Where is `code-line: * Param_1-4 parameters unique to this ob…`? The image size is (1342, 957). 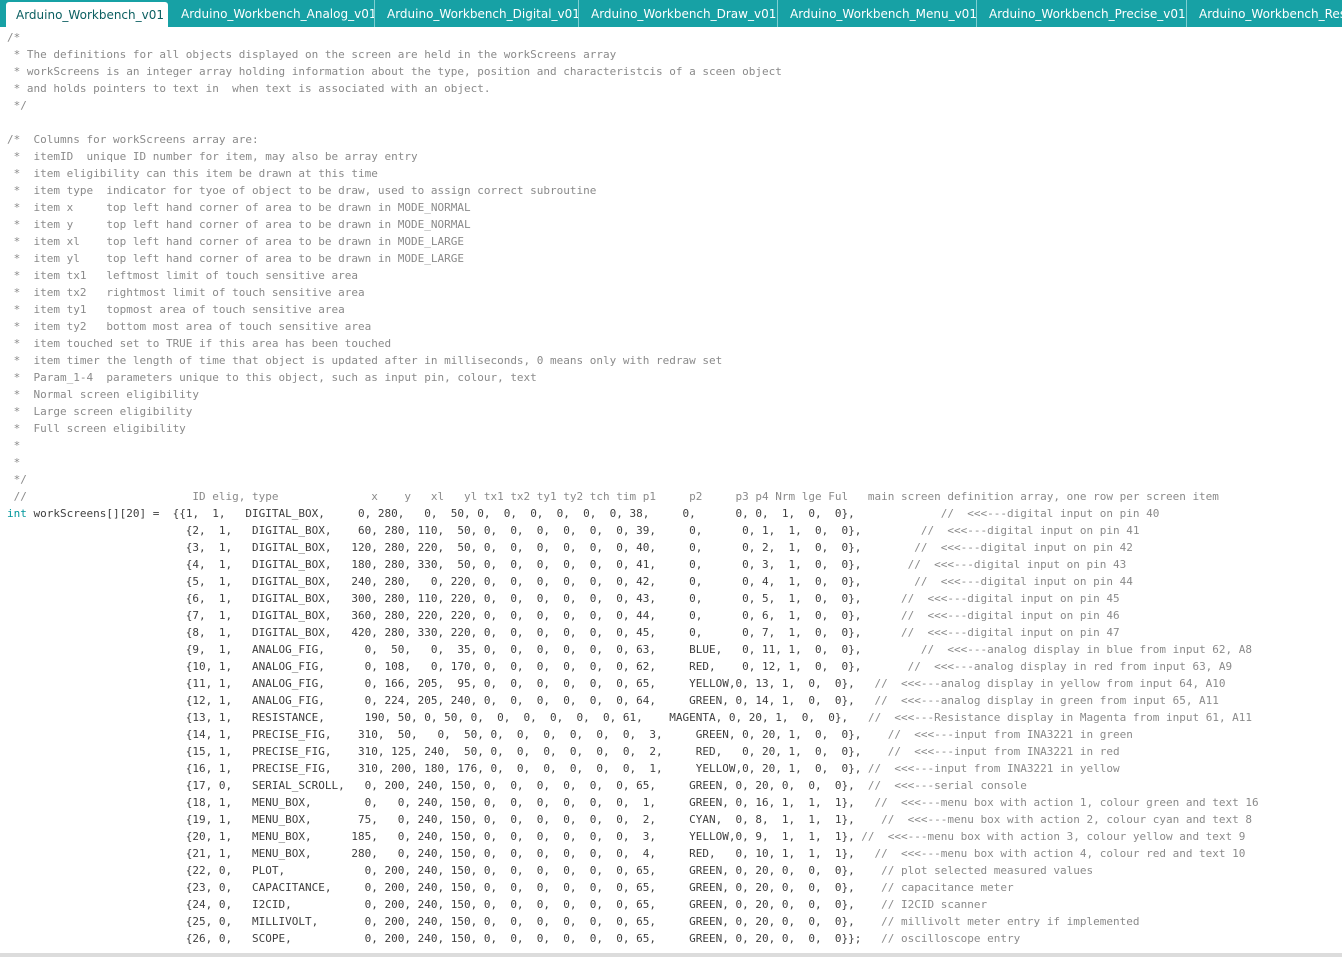 code-line: * Param_1-4 parameters unique to this ob… is located at coordinates (272, 377).